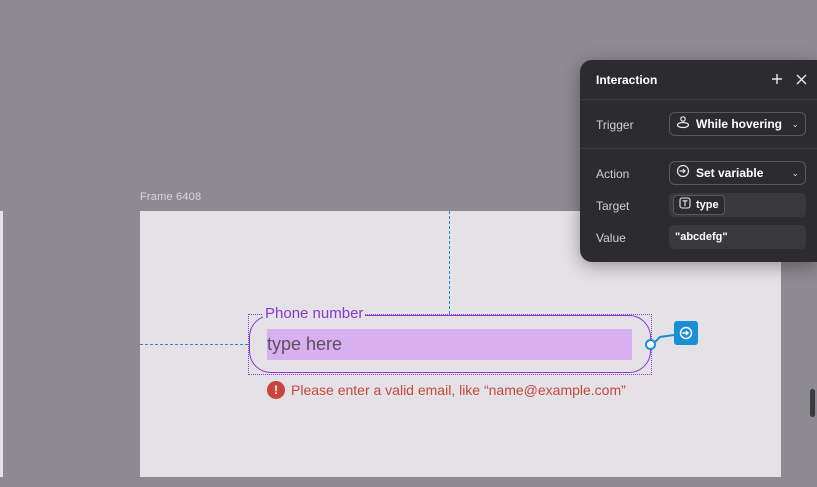  I want to click on adjacent-frame-edge, so click(1, 344).